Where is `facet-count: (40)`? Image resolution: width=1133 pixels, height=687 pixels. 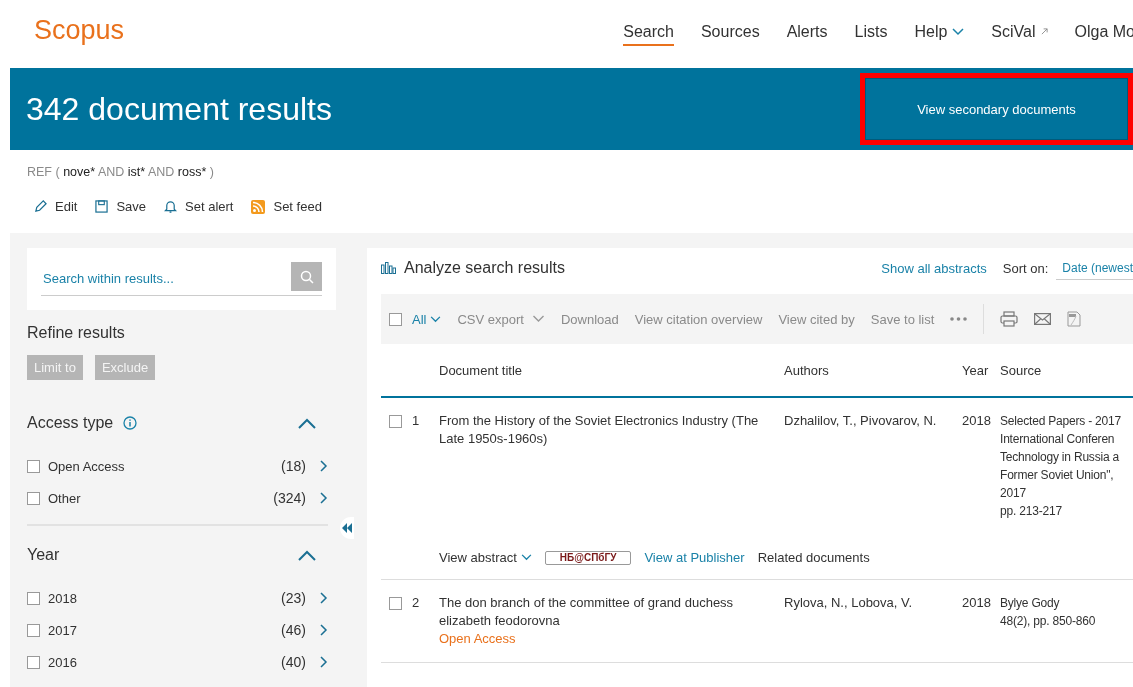
facet-count: (40) is located at coordinates (293, 662).